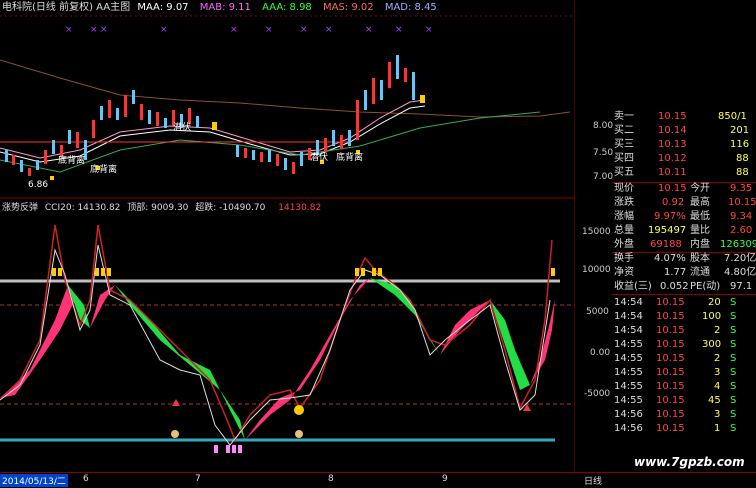 This screenshot has height=488, width=756. What do you see at coordinates (675, 414) in the screenshot?
I see `tick-row: 14:56 10.15 3S` at bounding box center [675, 414].